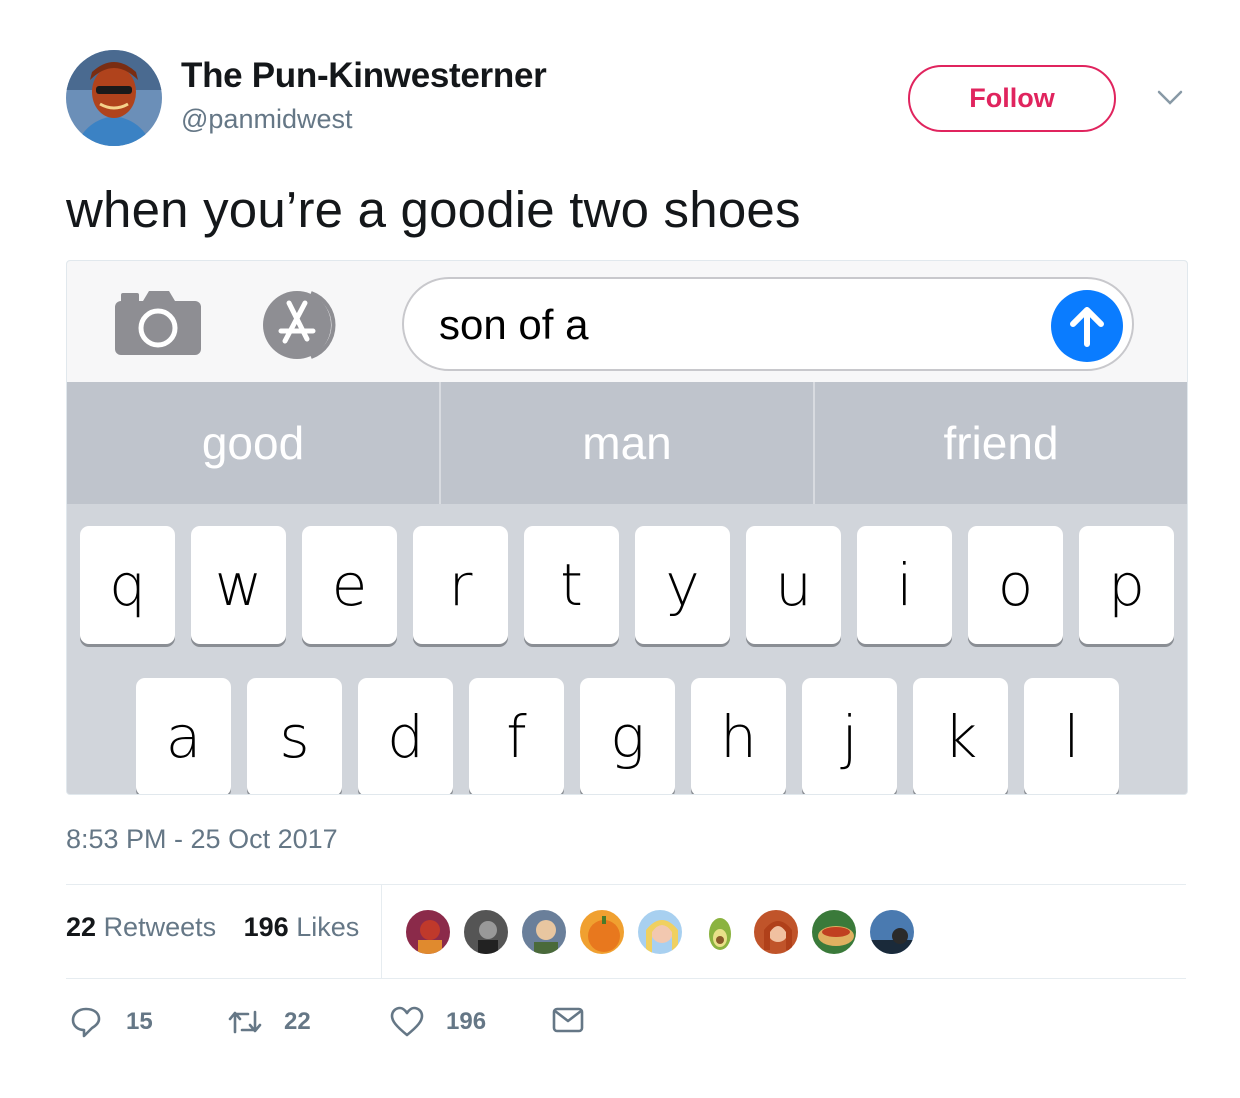 The image size is (1240, 1098). Describe the element at coordinates (86, 1022) in the screenshot. I see `reply-icon` at that location.